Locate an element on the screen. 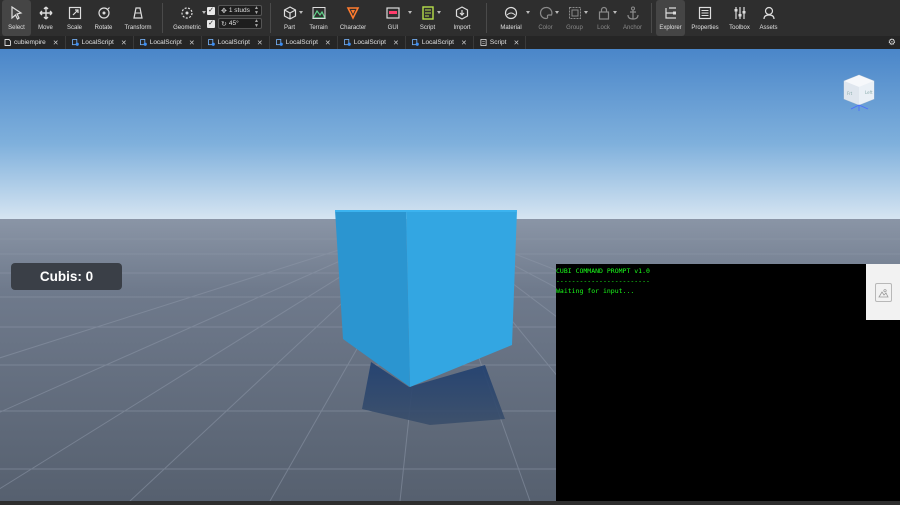 The height and width of the screenshot is (505, 900). group-button: Group is located at coordinates (574, 18).